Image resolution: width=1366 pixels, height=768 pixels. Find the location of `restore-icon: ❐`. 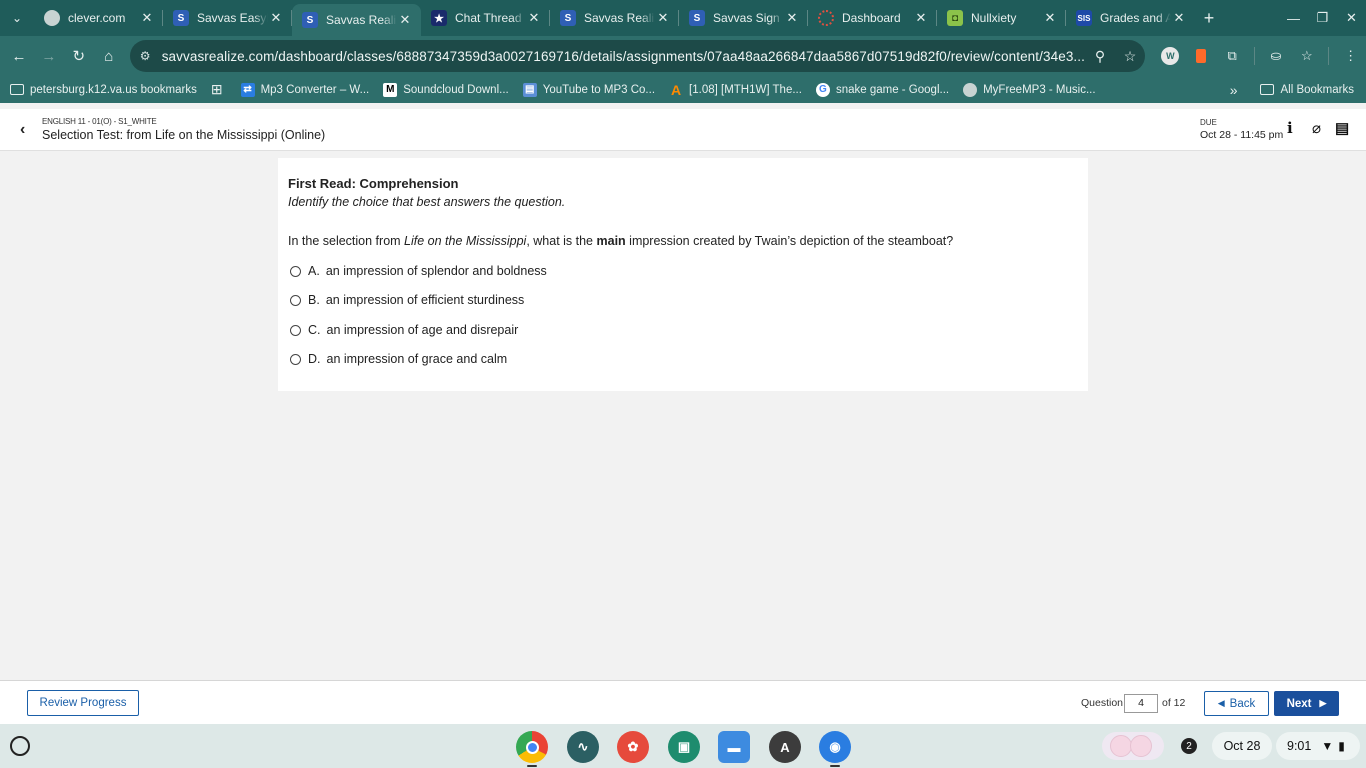

restore-icon: ❐ is located at coordinates (1322, 18).